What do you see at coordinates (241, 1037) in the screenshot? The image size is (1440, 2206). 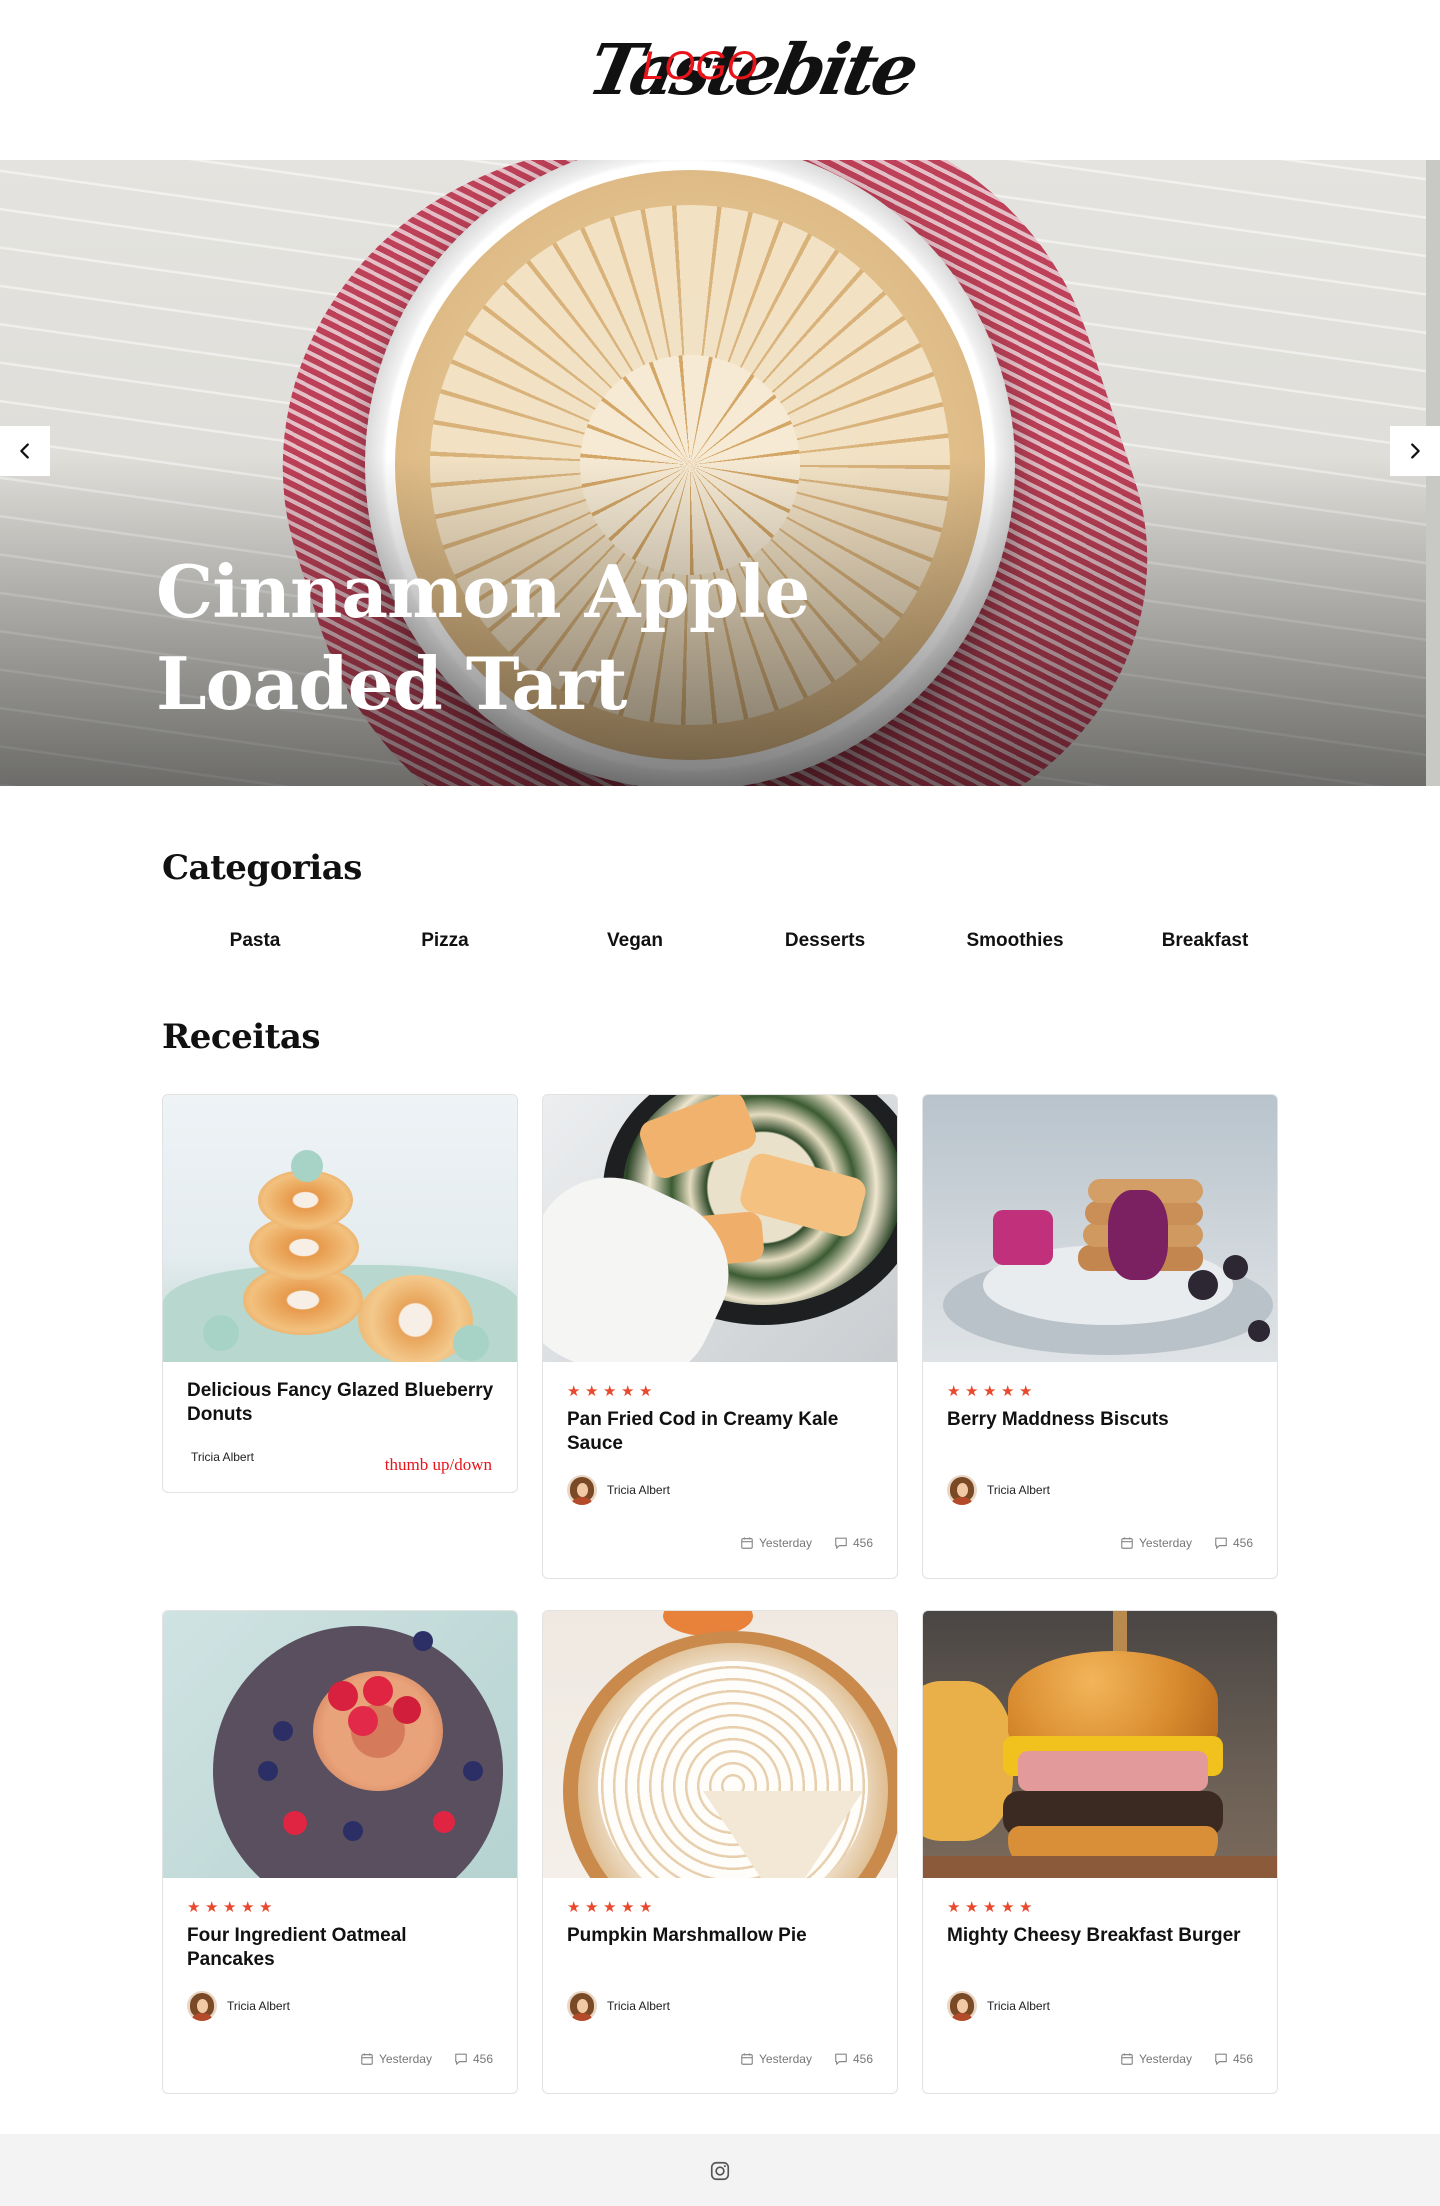 I see `recipes-title: Receitas` at bounding box center [241, 1037].